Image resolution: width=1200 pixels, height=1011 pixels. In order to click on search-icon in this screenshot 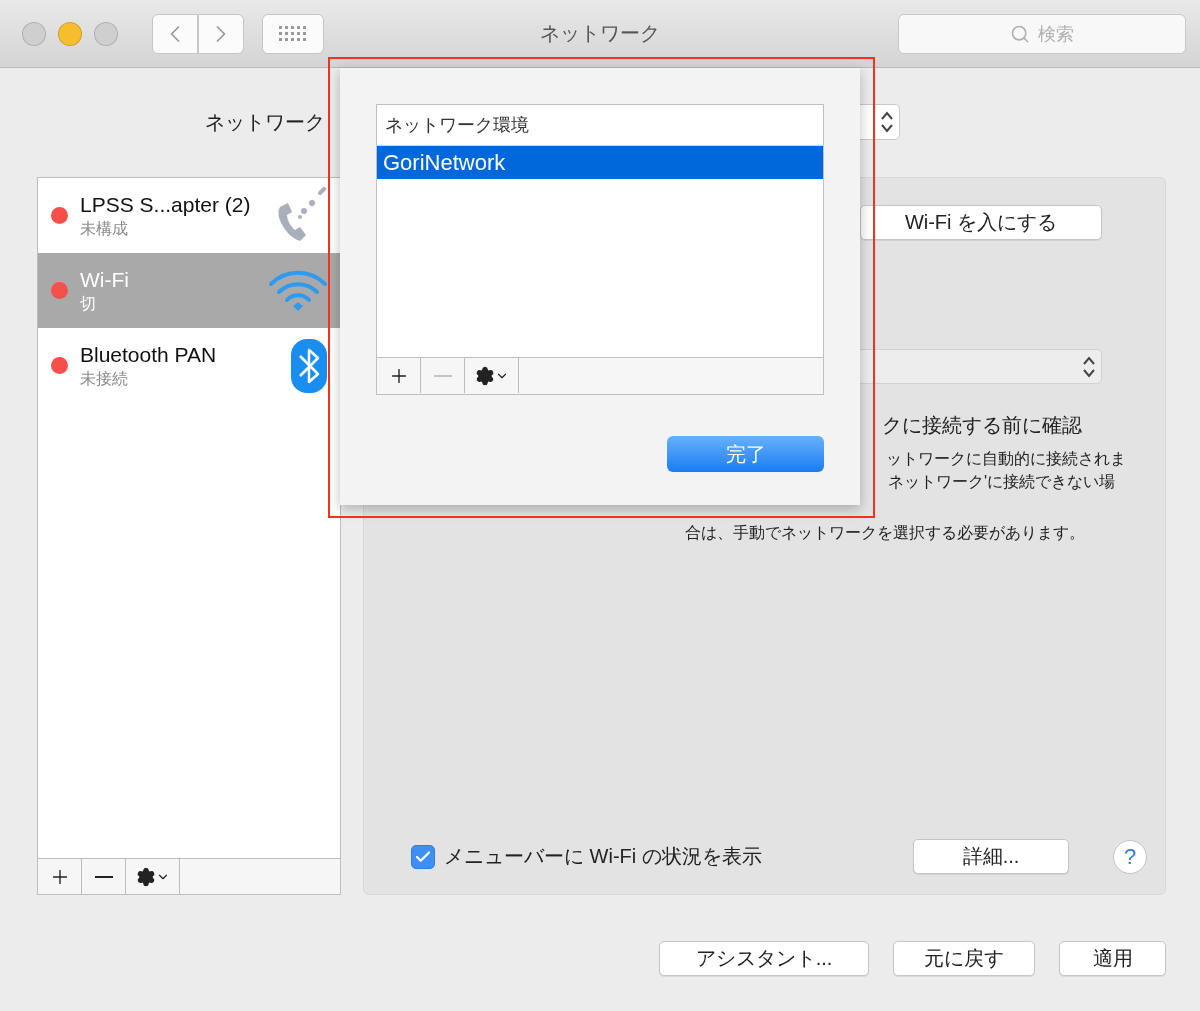, I will do `click(1020, 33)`.